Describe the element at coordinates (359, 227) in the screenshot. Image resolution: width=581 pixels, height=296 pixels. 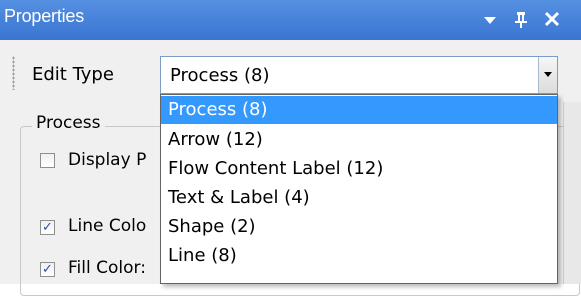
I see `dropdown-option-shape: Shape (2)` at that location.